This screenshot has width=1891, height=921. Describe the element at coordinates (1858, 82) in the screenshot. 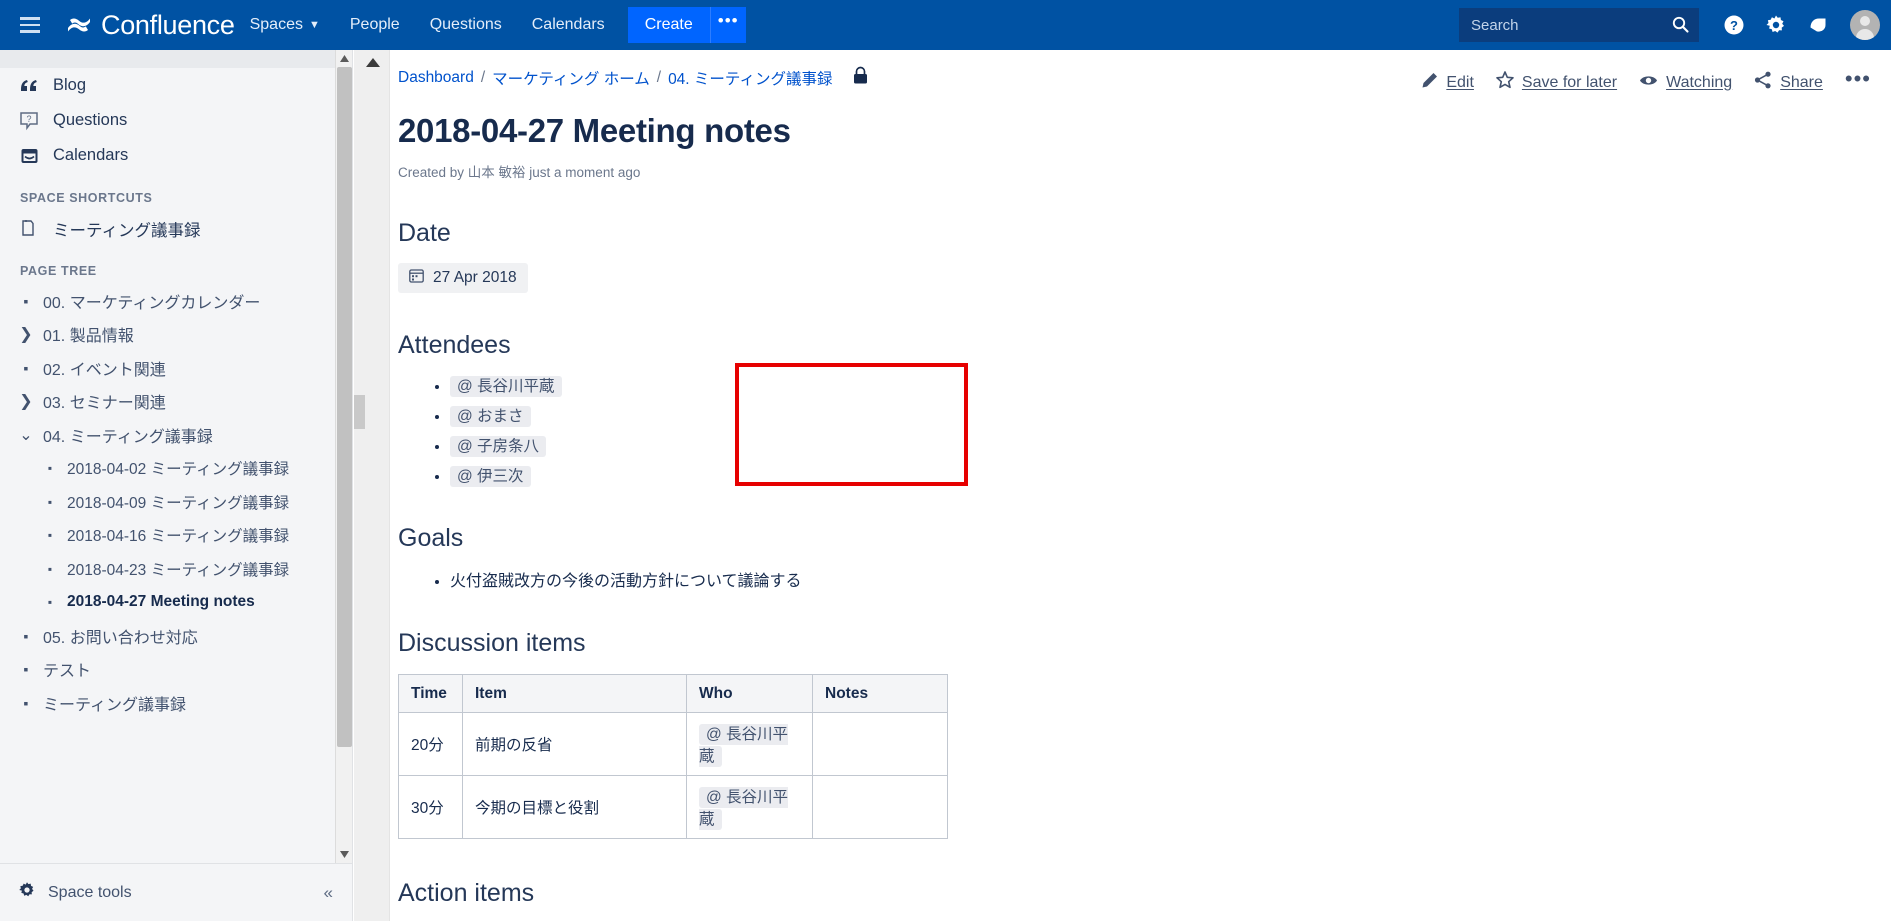

I see `more-actions-button: •••` at that location.